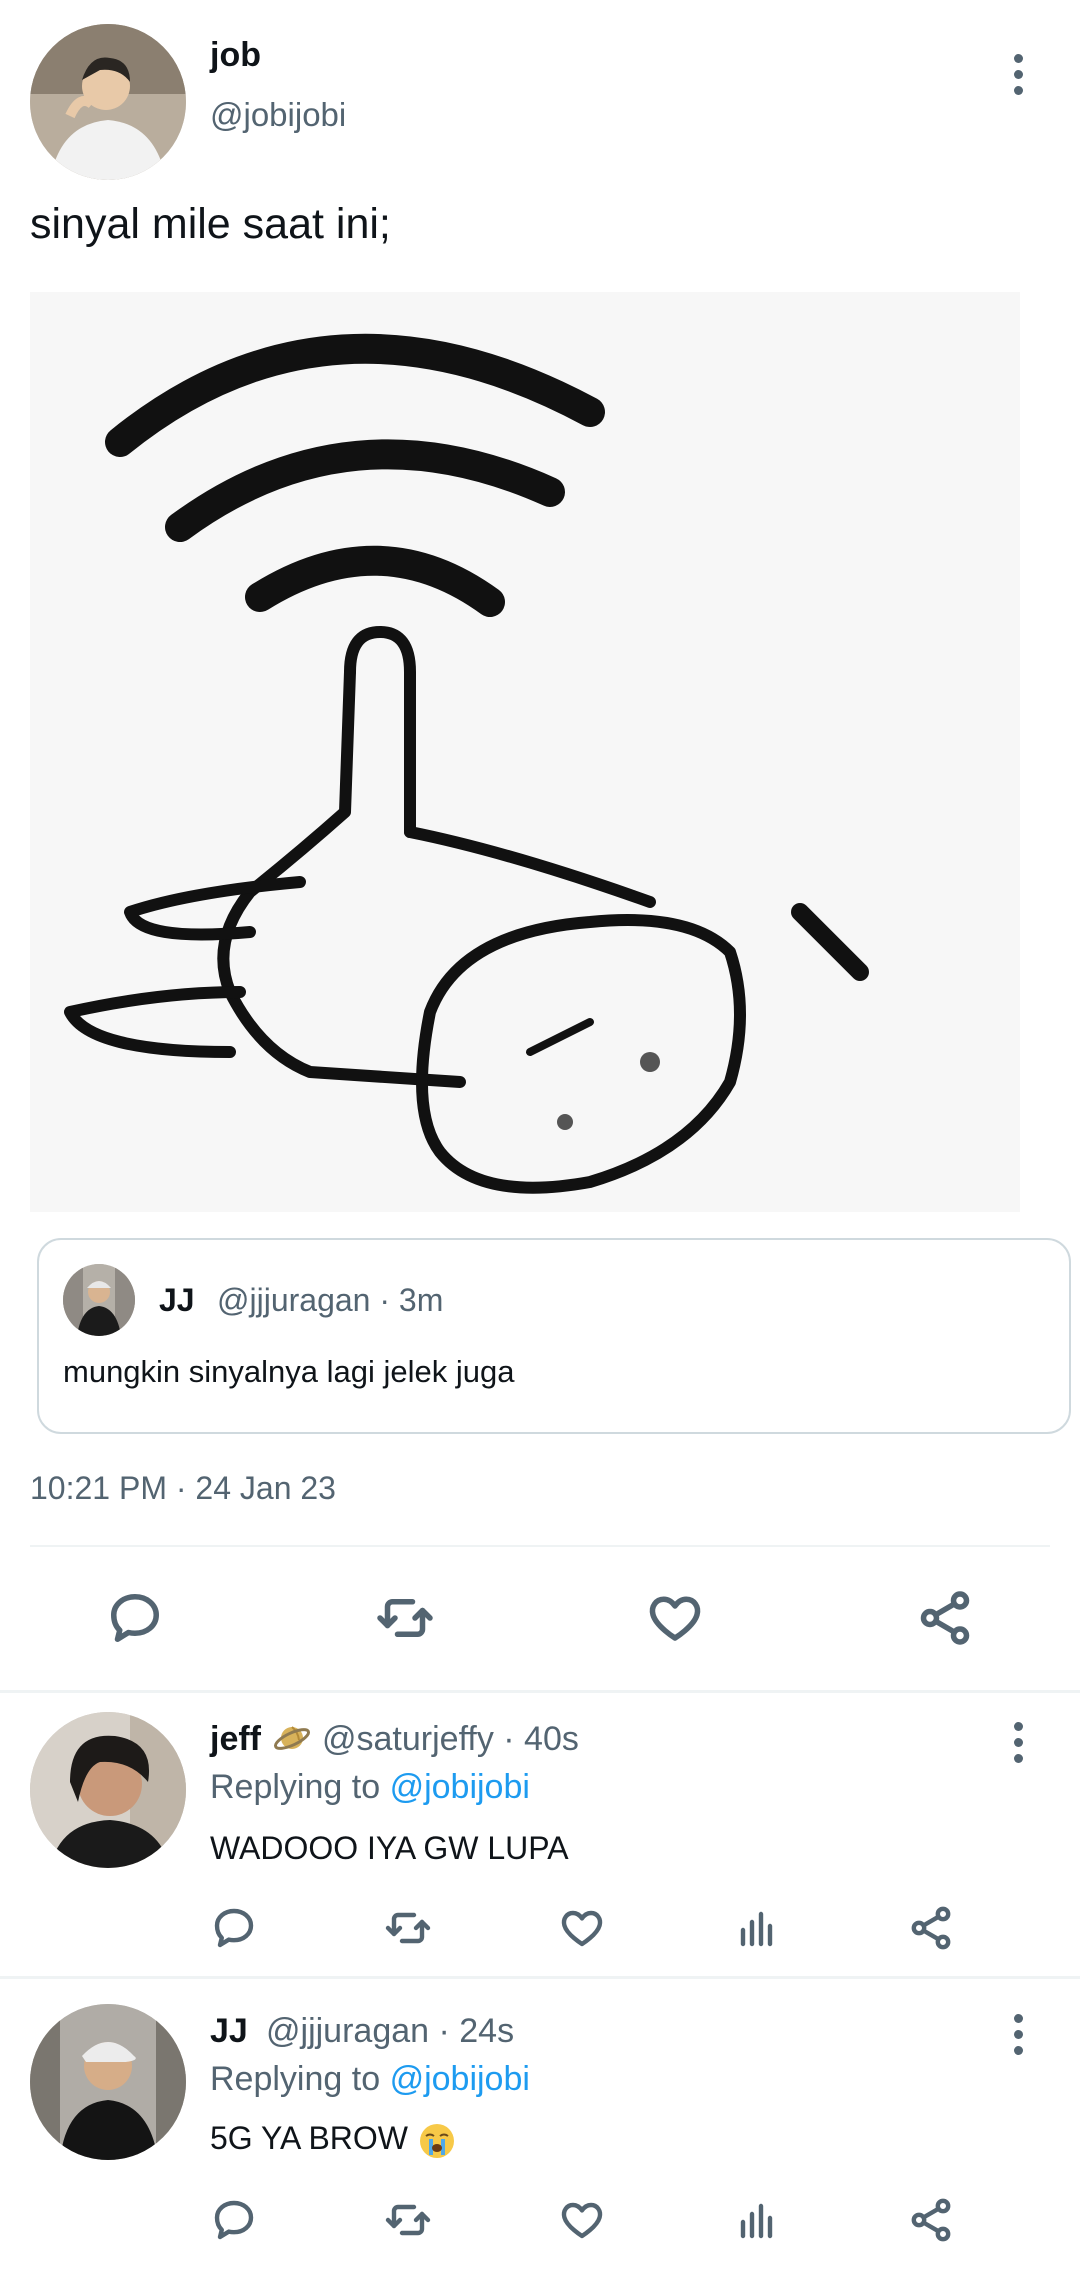 Image resolution: width=1080 pixels, height=2270 pixels. Describe the element at coordinates (389, 1848) in the screenshot. I see `reply-text: WADOOO IYA GW LUPA` at that location.